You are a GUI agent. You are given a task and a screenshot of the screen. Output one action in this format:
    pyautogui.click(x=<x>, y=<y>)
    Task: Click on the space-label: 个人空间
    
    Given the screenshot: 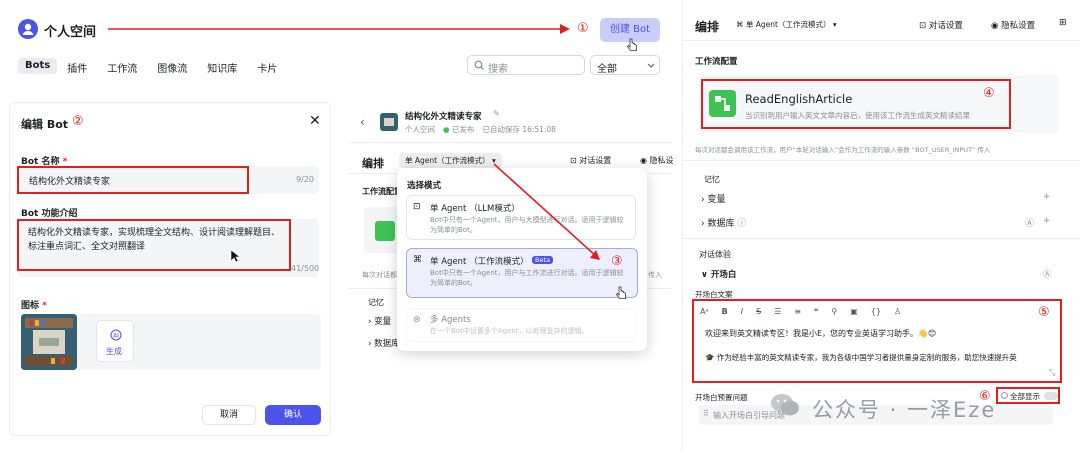 What is the action you would take?
    pyautogui.click(x=420, y=129)
    